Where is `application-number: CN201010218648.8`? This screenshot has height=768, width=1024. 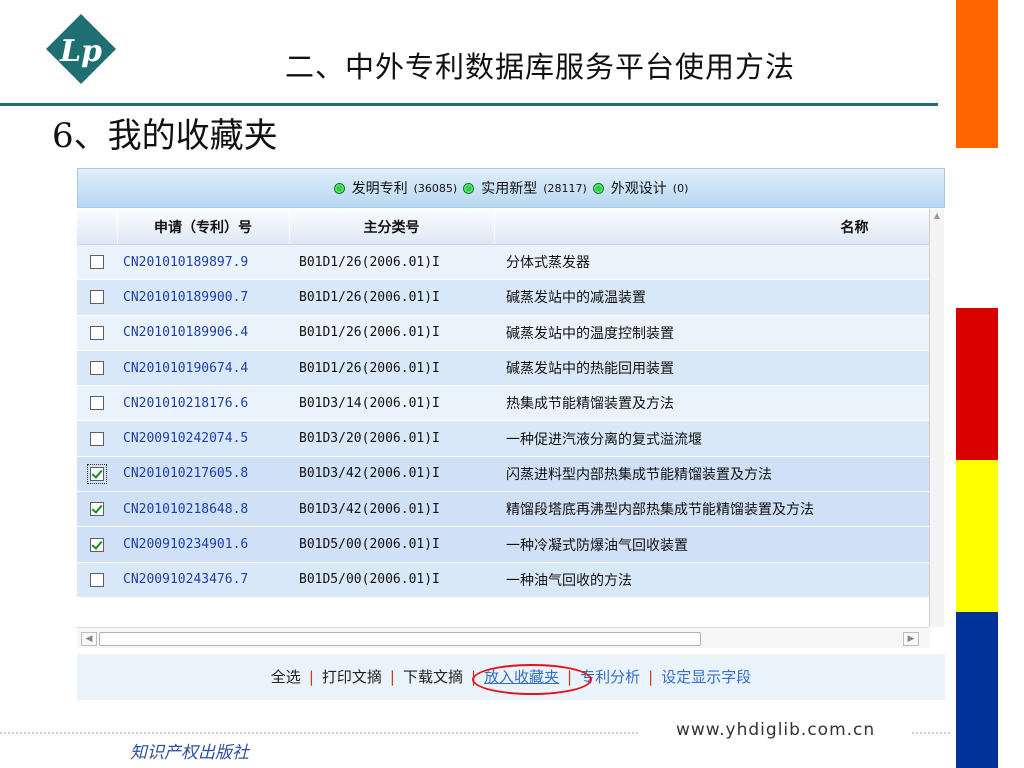 application-number: CN201010218648.8 is located at coordinates (203, 509).